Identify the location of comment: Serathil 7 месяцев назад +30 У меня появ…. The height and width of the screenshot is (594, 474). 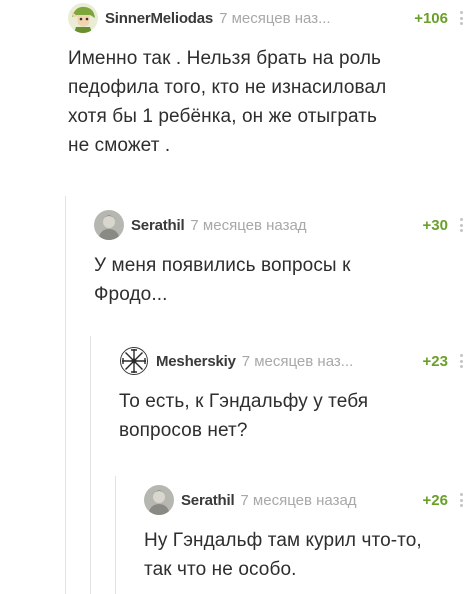
(280, 259).